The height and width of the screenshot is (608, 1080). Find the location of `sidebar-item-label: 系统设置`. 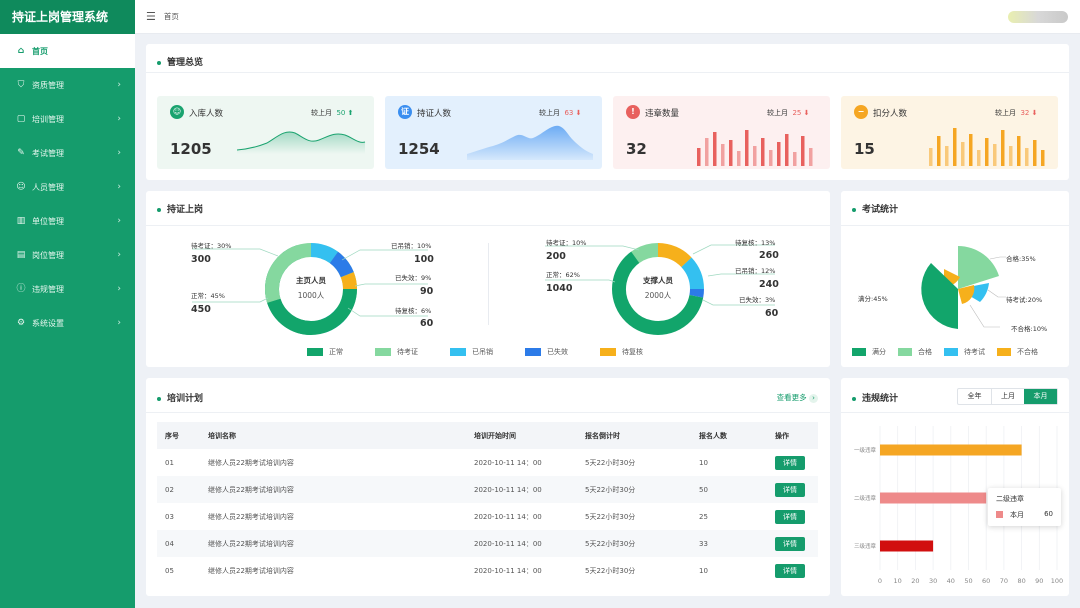

sidebar-item-label: 系统设置 is located at coordinates (48, 323).